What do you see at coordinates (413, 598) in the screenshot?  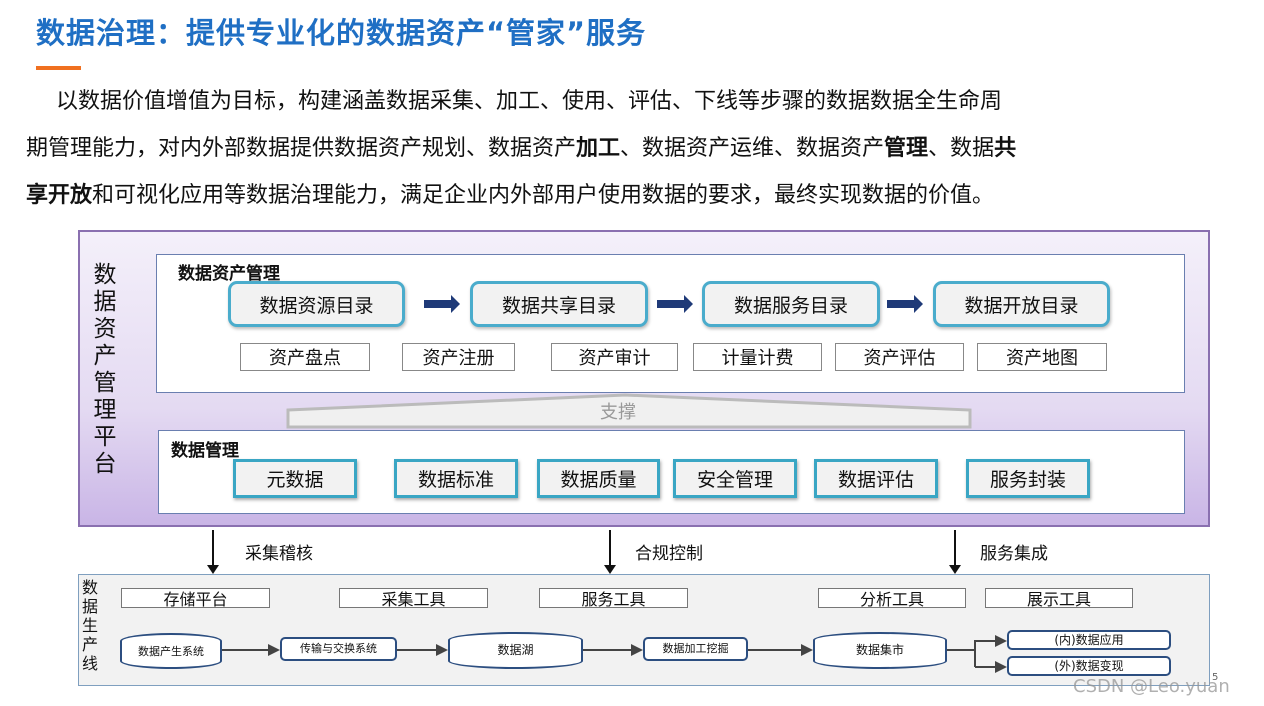 I see `tool-box: 采集工具` at bounding box center [413, 598].